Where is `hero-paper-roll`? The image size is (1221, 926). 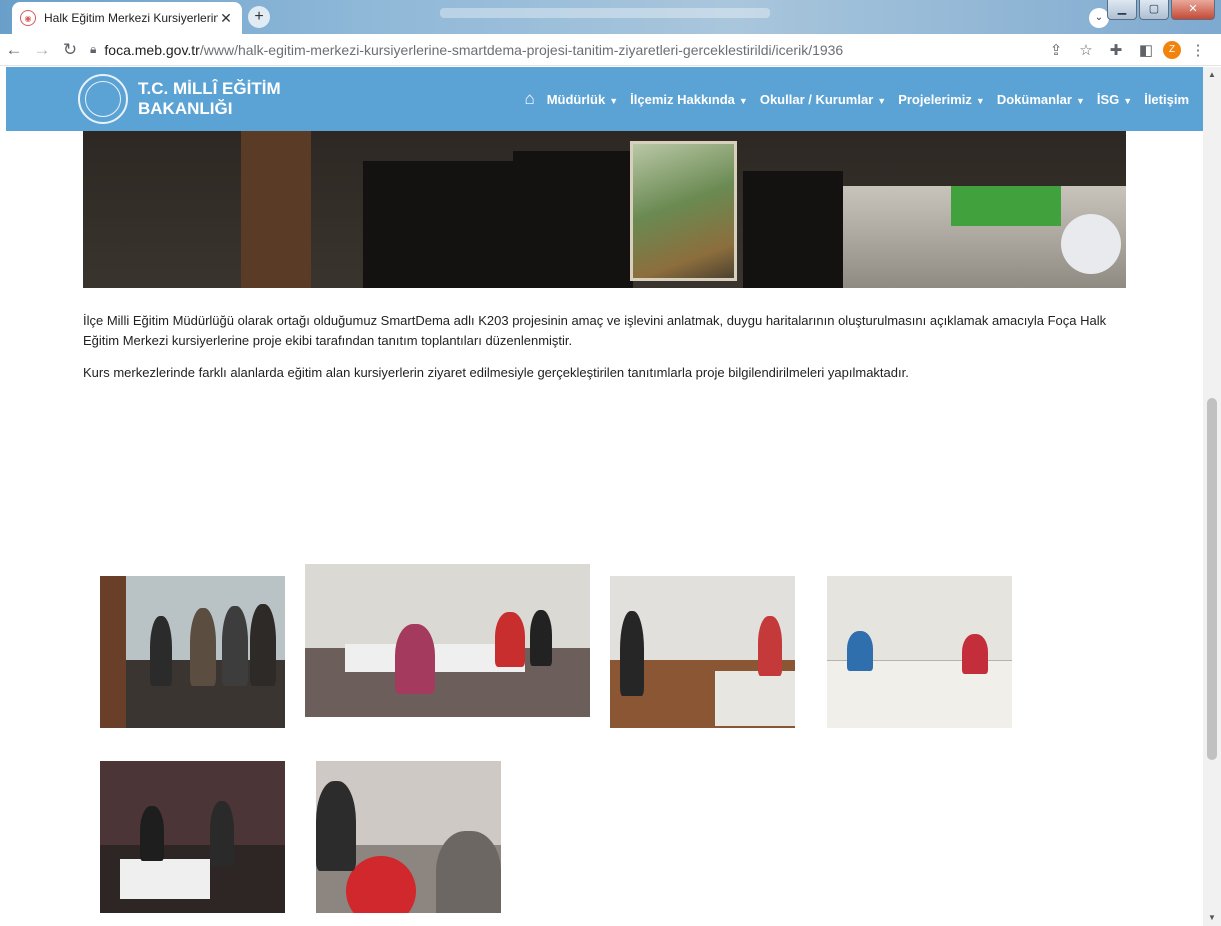 hero-paper-roll is located at coordinates (1091, 244).